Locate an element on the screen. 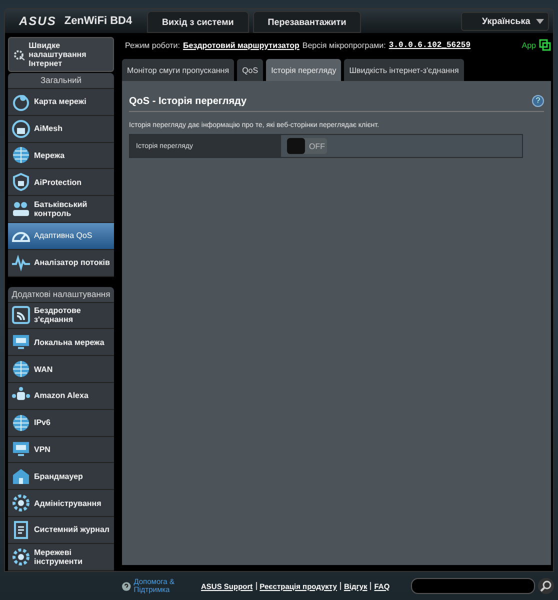  firmware-label: Версія мікропрограми: is located at coordinates (344, 45).